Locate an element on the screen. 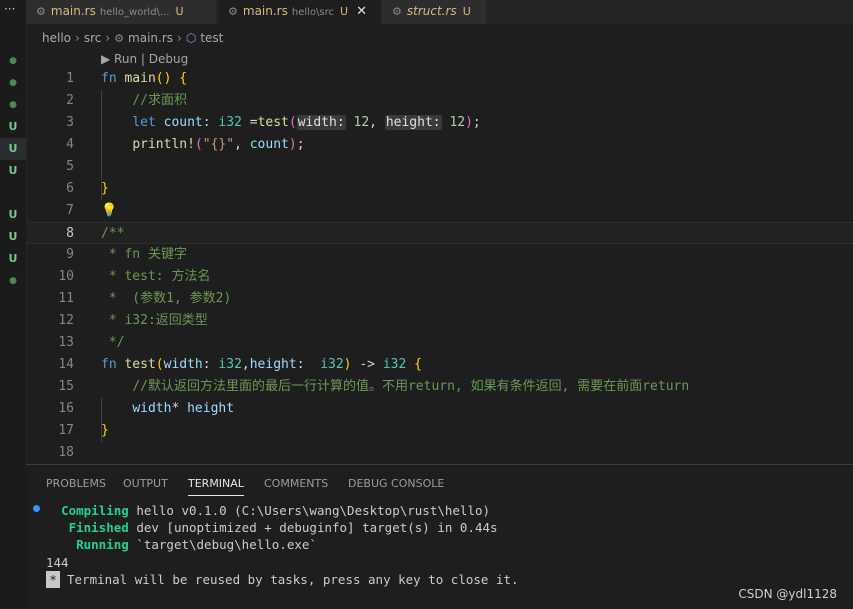  terminal-line: Running `target\debug\hello.exe` is located at coordinates (196, 544).